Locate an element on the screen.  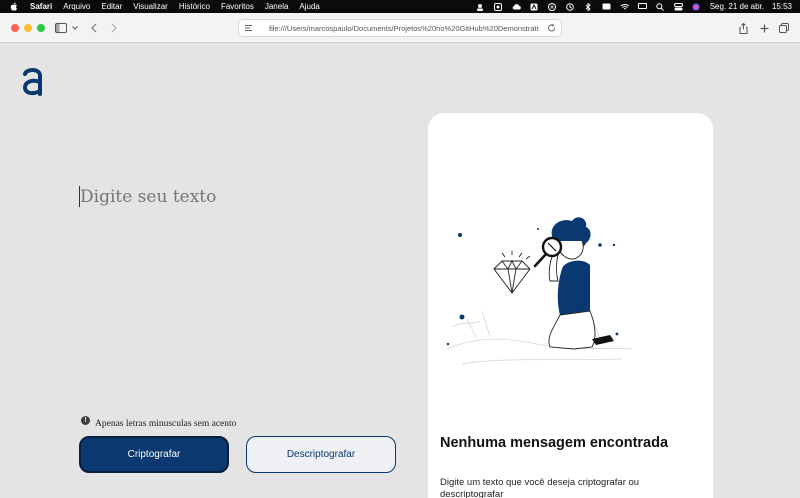
pause-icon is located at coordinates (552, 6).